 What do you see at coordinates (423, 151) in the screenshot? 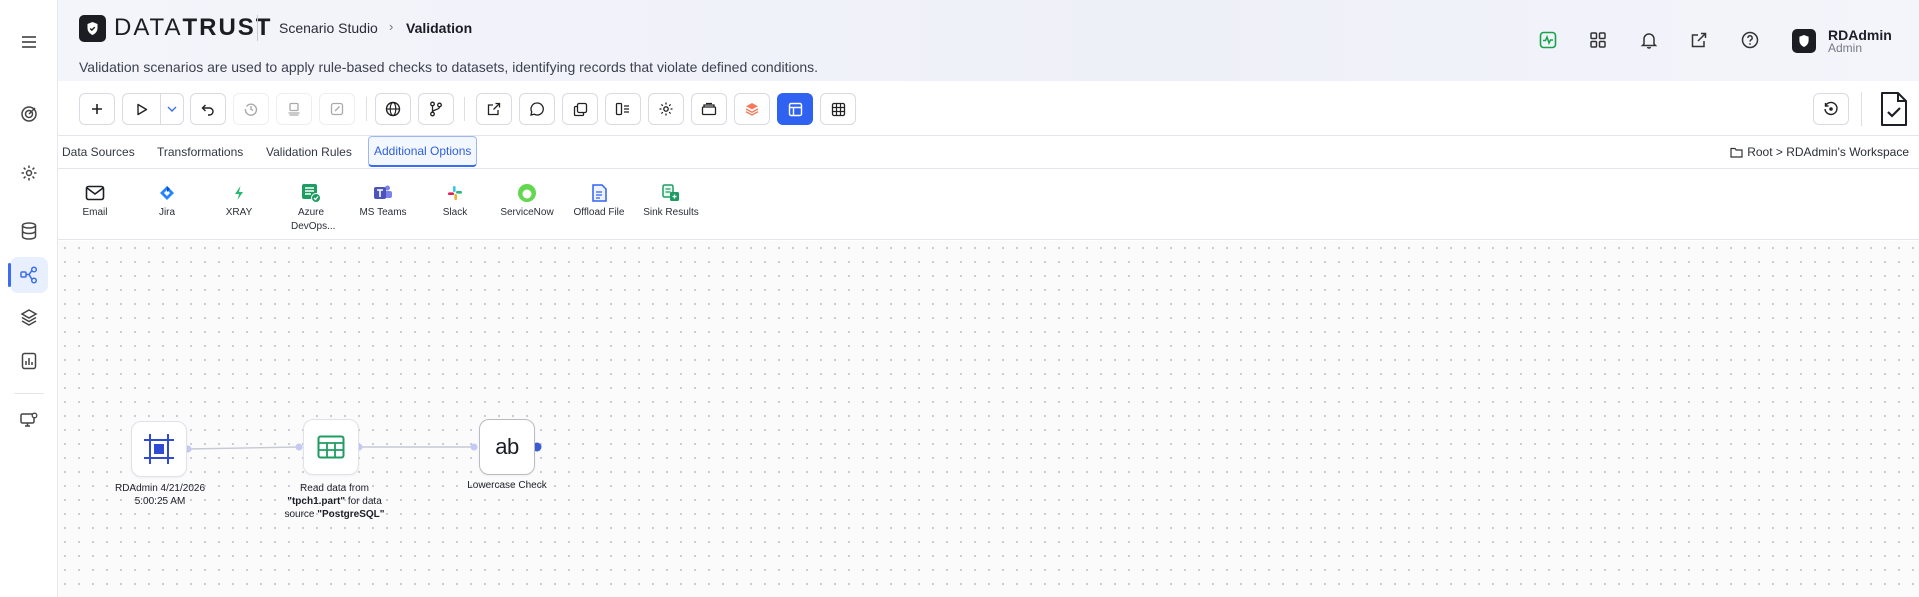
I see `tab-additional-options: Additional Options` at bounding box center [423, 151].